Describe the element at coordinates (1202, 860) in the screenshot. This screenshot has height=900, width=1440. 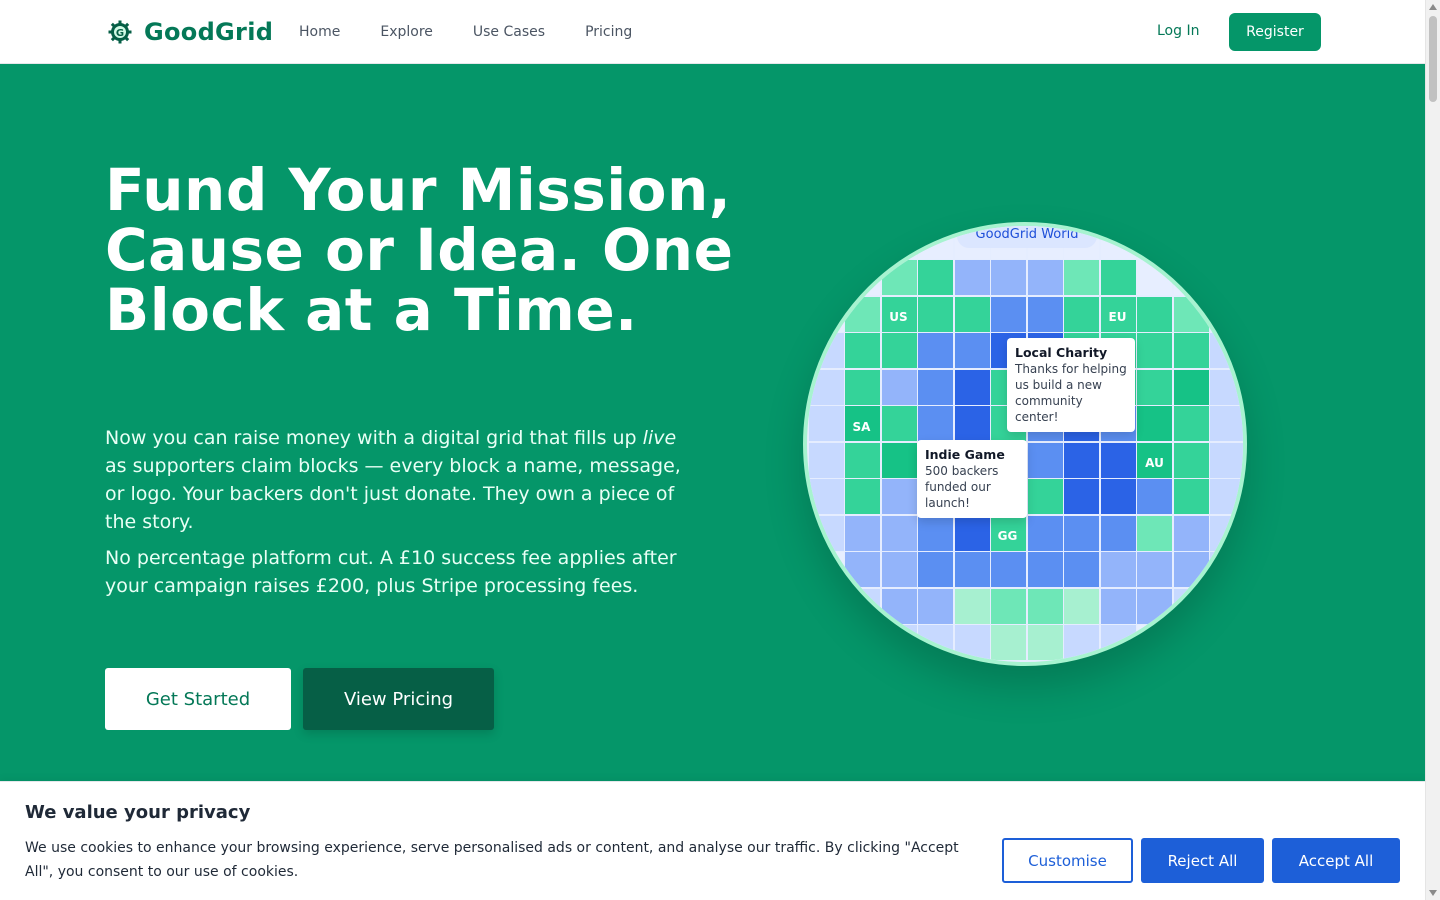
I see `reject-all-button: Reject All` at that location.